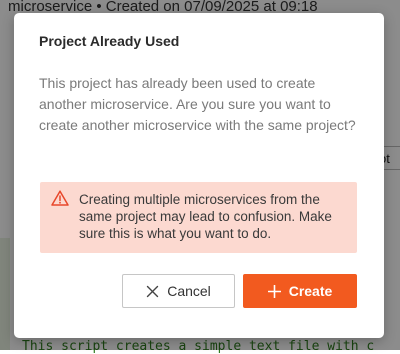 This screenshot has width=400, height=354. I want to click on plus-icon, so click(274, 291).